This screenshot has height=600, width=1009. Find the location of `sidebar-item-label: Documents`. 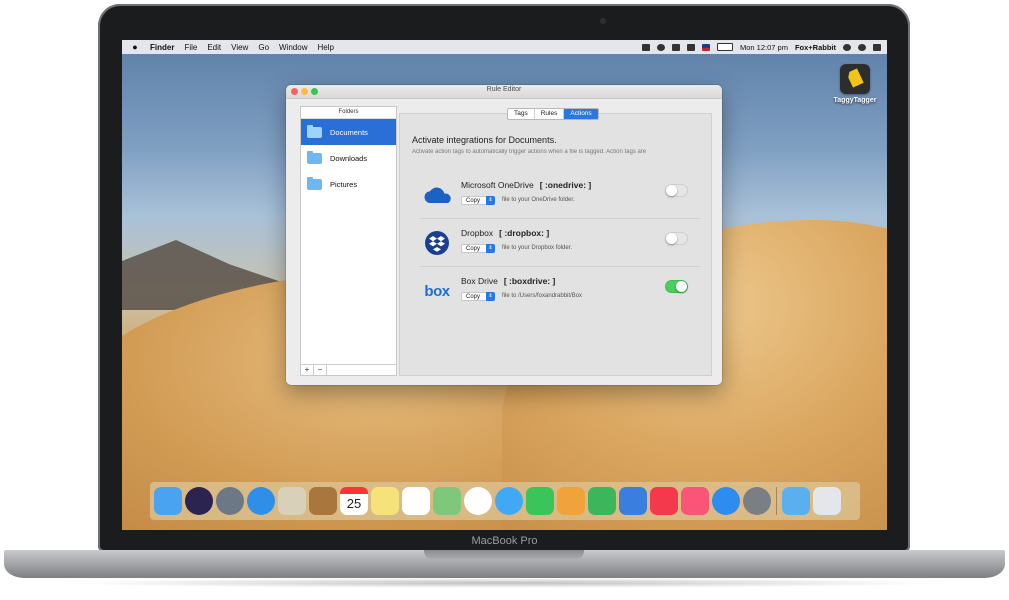

sidebar-item-label: Documents is located at coordinates (349, 132).